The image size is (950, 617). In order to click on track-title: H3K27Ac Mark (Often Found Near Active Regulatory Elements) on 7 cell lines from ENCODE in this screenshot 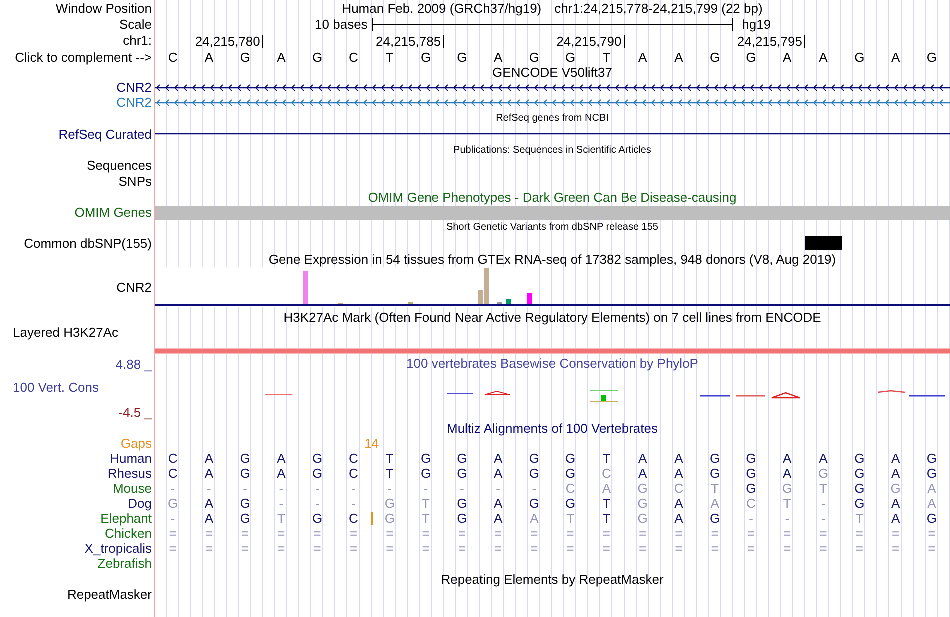, I will do `click(553, 317)`.